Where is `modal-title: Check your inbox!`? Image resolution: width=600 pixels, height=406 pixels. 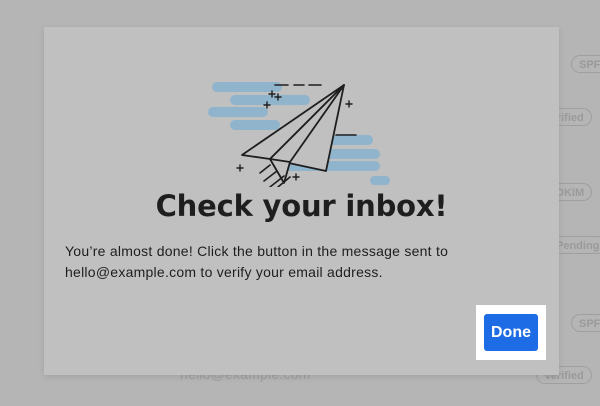
modal-title: Check your inbox! is located at coordinates (301, 206).